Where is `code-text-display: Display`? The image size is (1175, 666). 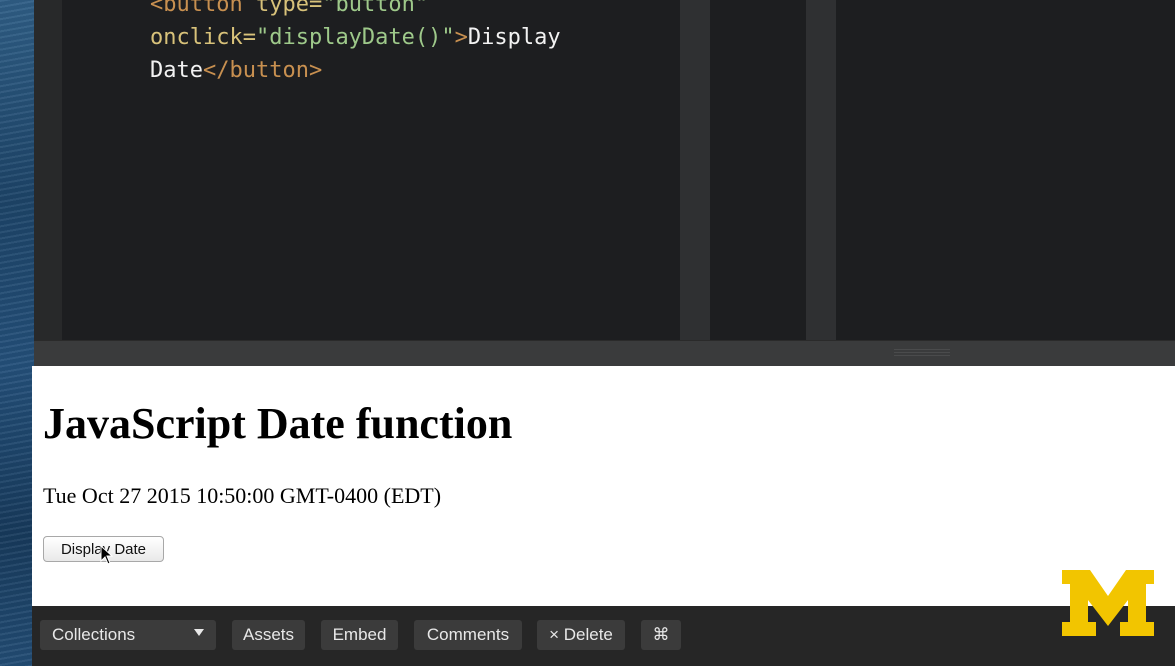 code-text-display: Display is located at coordinates (514, 37).